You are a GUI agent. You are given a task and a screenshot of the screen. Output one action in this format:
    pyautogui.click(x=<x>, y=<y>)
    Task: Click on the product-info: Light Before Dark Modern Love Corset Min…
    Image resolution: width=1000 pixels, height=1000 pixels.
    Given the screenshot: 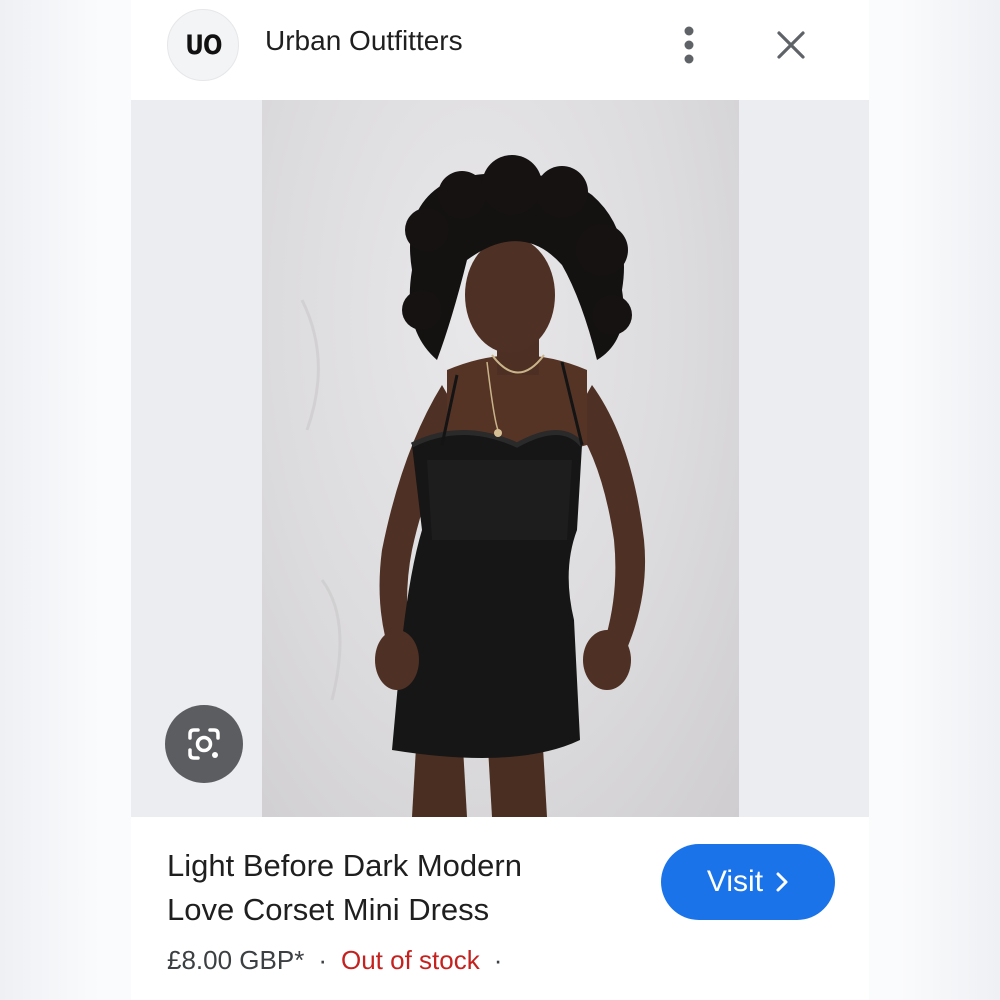 What is the action you would take?
    pyautogui.click(x=500, y=908)
    